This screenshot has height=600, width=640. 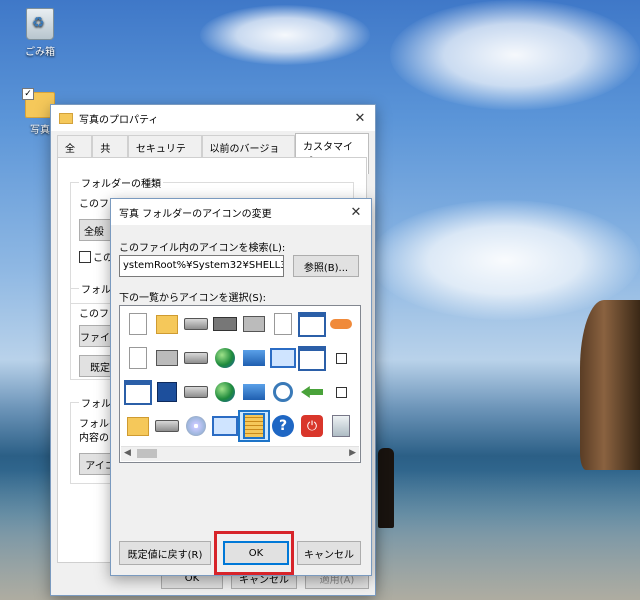 What do you see at coordinates (202, 248) in the screenshot?
I see `search-label: このファイル内のアイコンを検索(L):` at bounding box center [202, 248].